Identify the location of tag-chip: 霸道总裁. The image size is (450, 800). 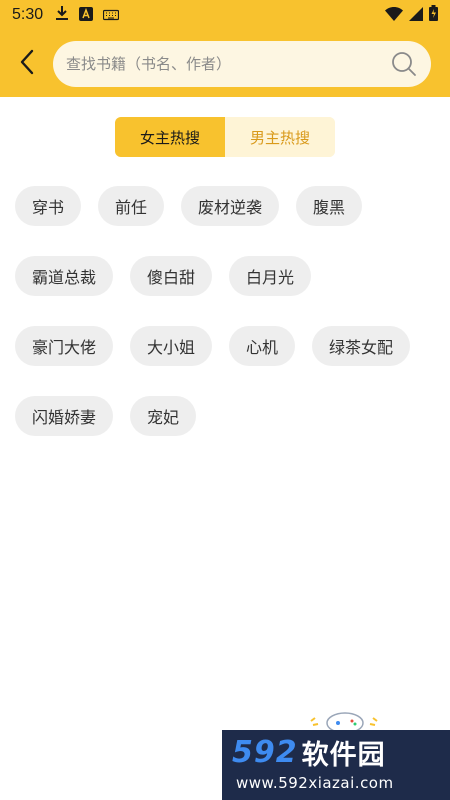
(64, 276).